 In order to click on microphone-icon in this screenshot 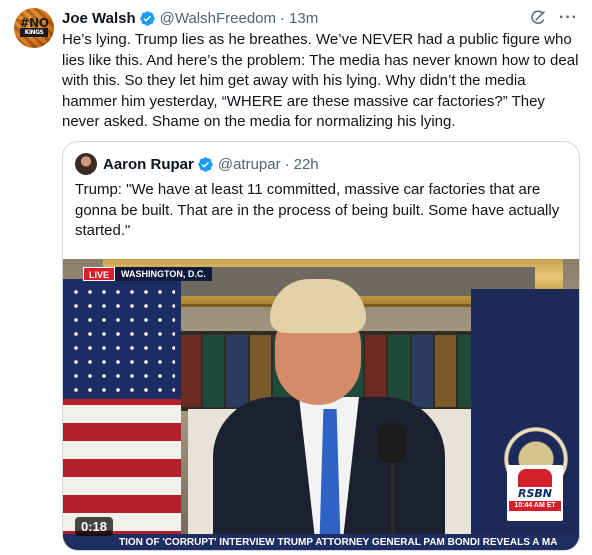, I will do `click(392, 443)`.